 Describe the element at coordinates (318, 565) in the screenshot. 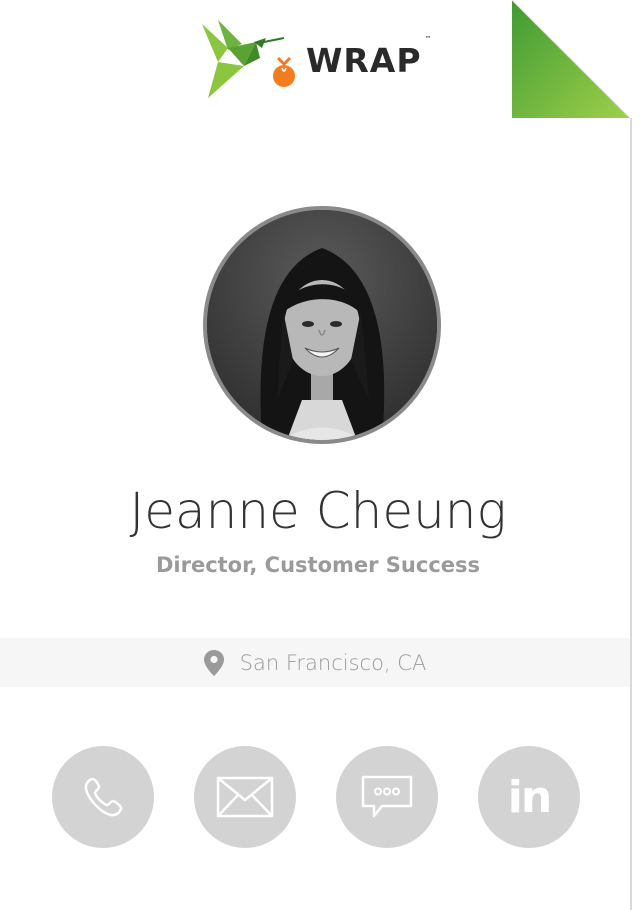

I see `profile-title: Director, Customer Success` at that location.